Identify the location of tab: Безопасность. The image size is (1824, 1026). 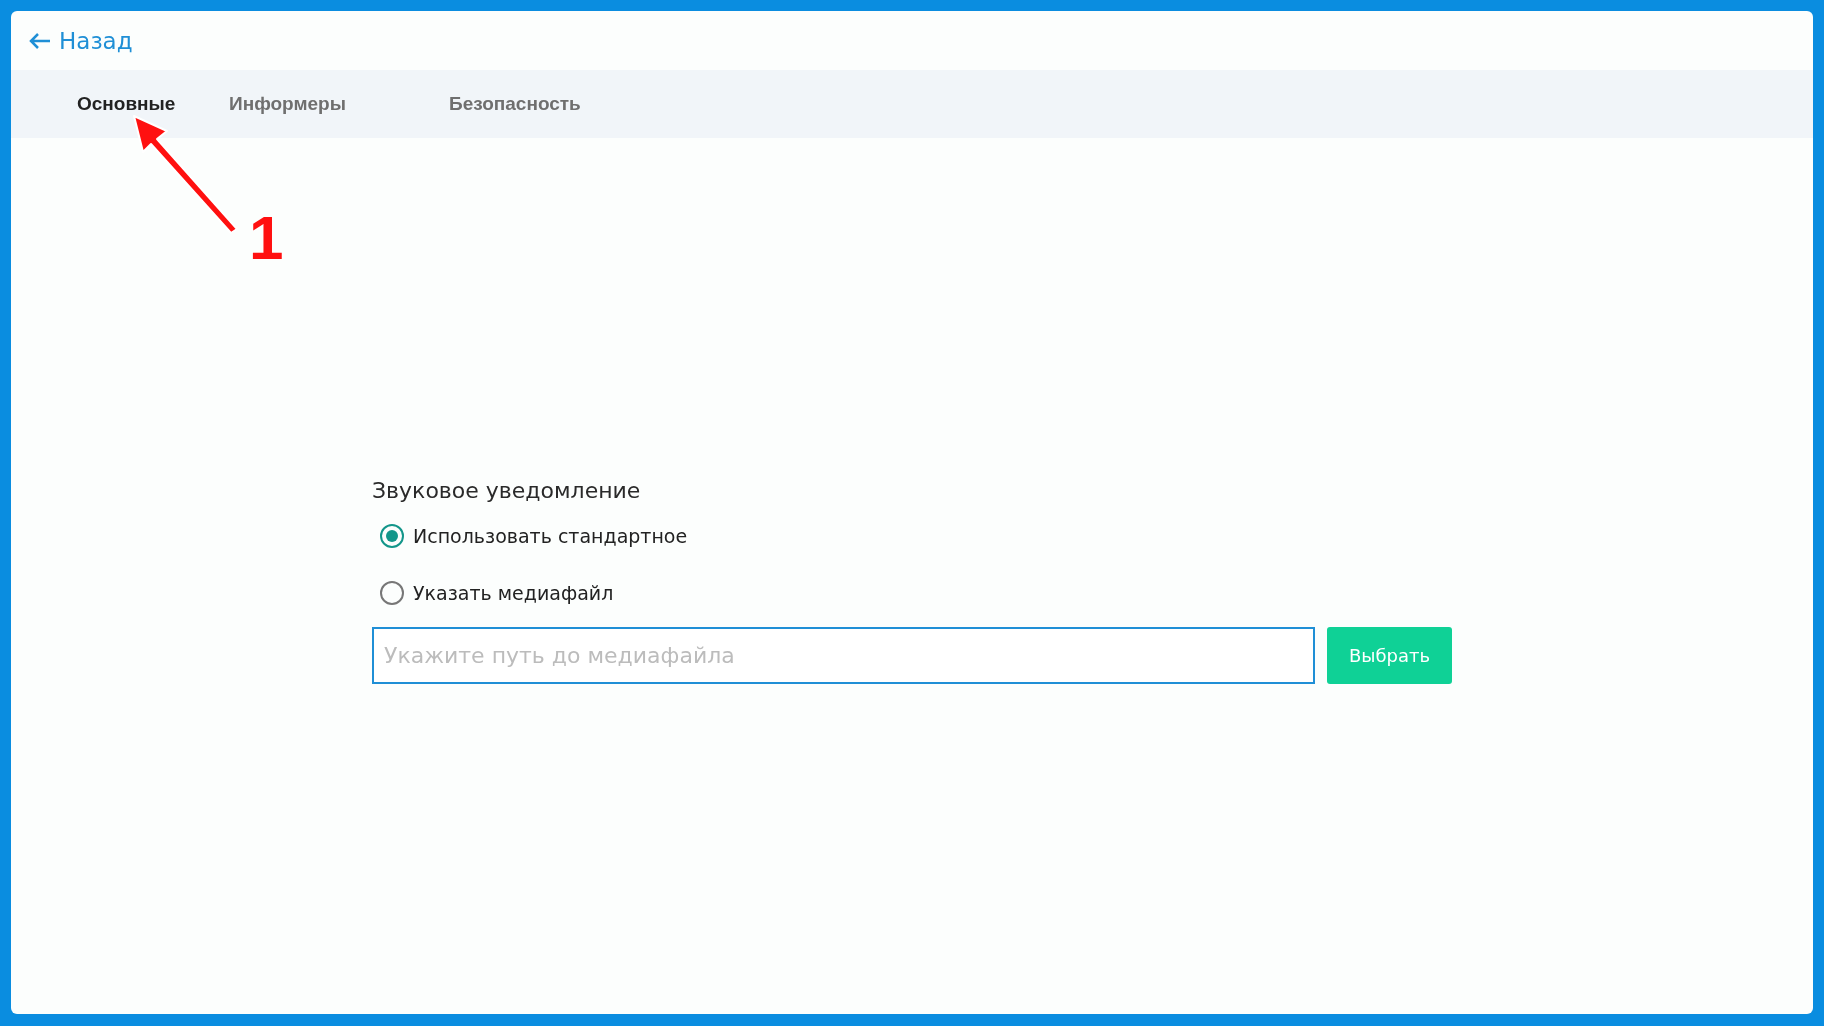
(559, 104).